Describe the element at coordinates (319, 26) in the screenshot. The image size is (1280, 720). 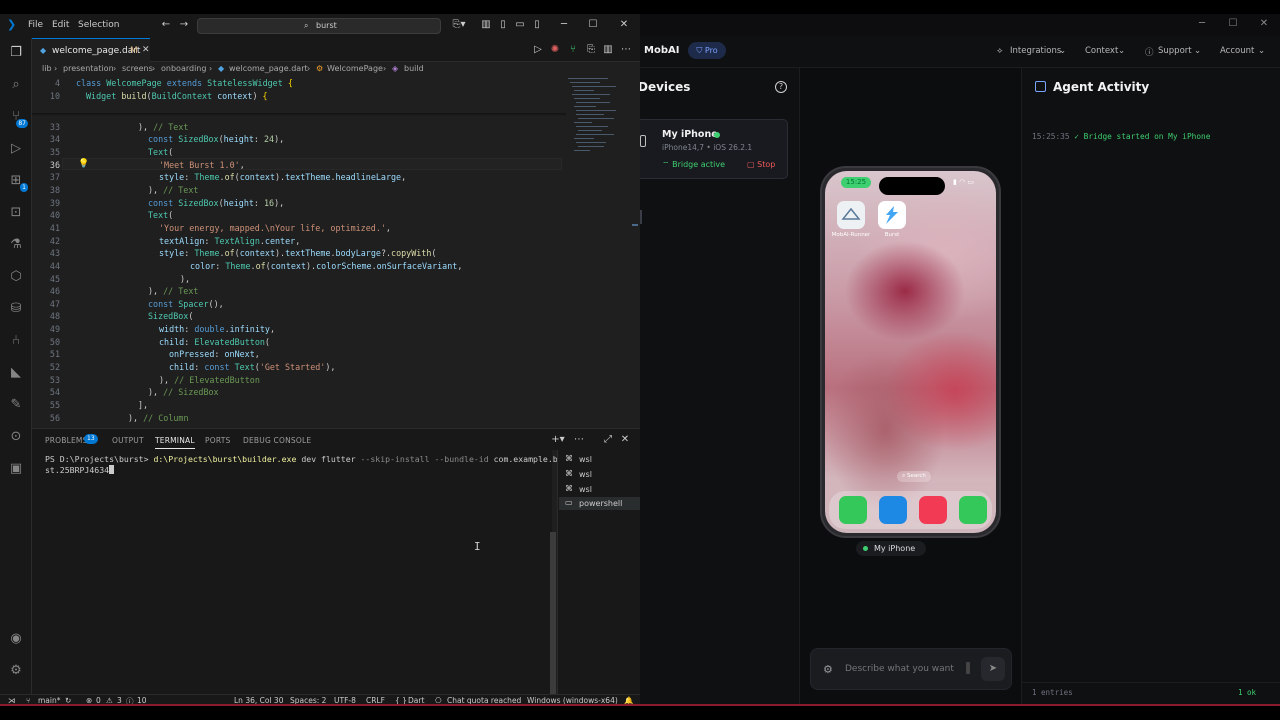
I see `command-center-search: ⌕ burst` at that location.